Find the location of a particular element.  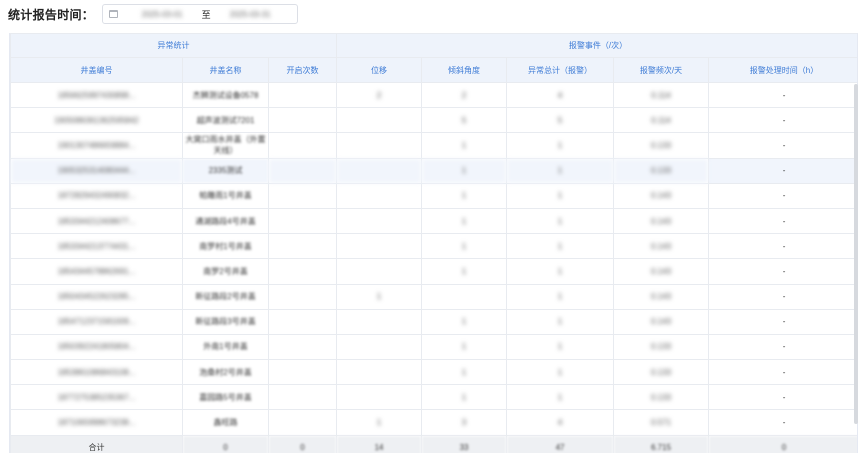

column-header: 位移 is located at coordinates (379, 70).